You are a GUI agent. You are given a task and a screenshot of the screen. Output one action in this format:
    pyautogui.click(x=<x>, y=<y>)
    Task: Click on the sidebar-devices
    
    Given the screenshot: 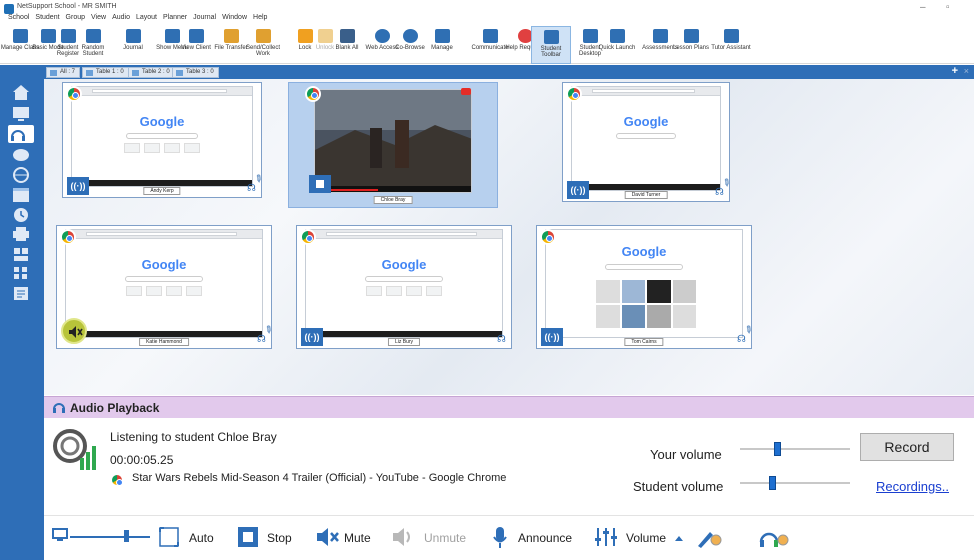 What is the action you would take?
    pyautogui.click(x=21, y=254)
    